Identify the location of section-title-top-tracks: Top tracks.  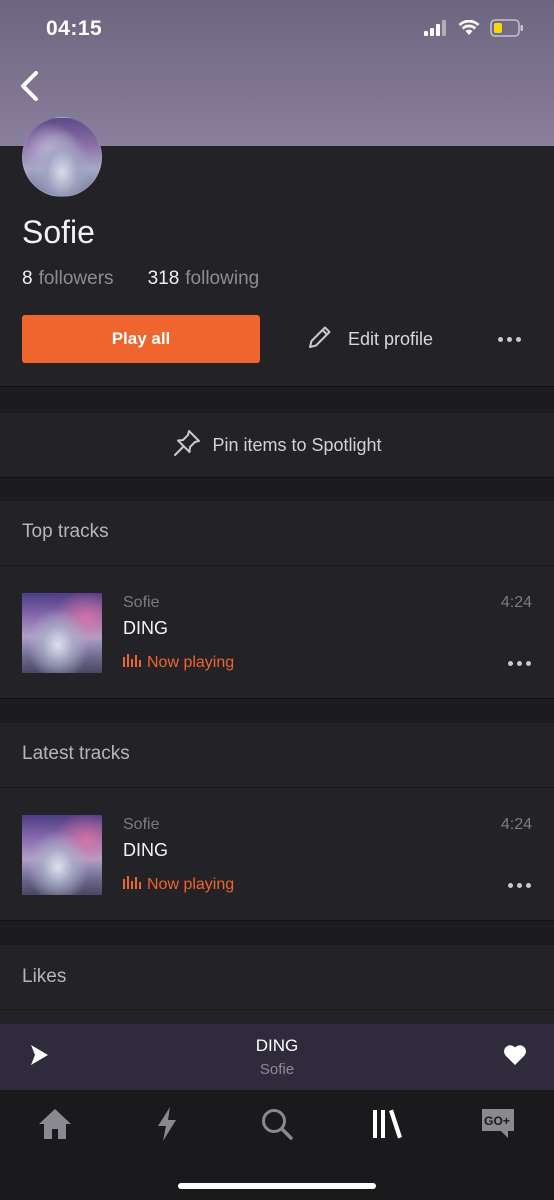
(65, 531).